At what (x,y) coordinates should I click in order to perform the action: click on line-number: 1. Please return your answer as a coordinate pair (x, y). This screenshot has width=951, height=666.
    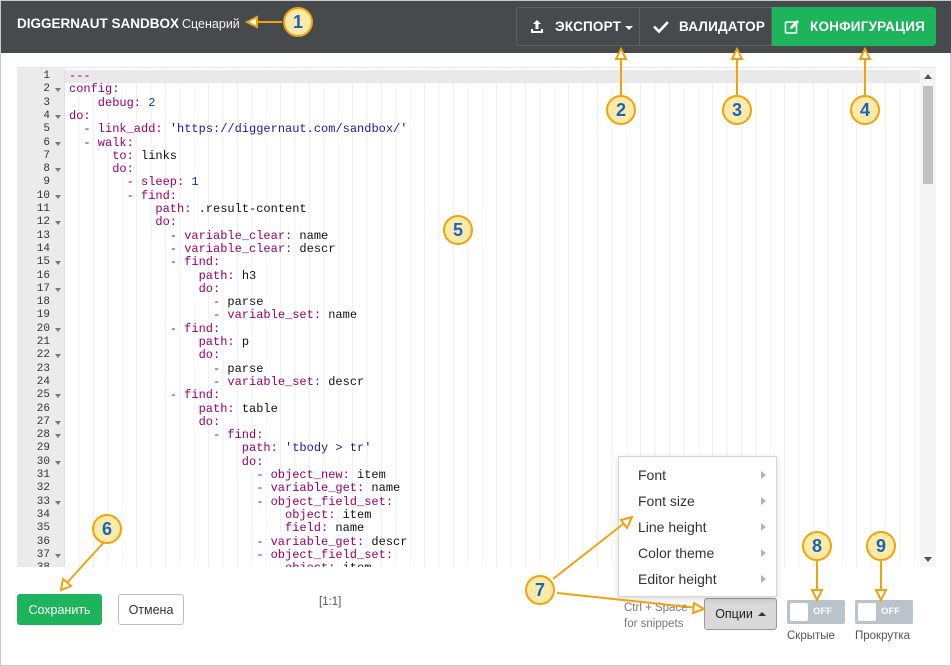
    Looking at the image, I should click on (46, 76).